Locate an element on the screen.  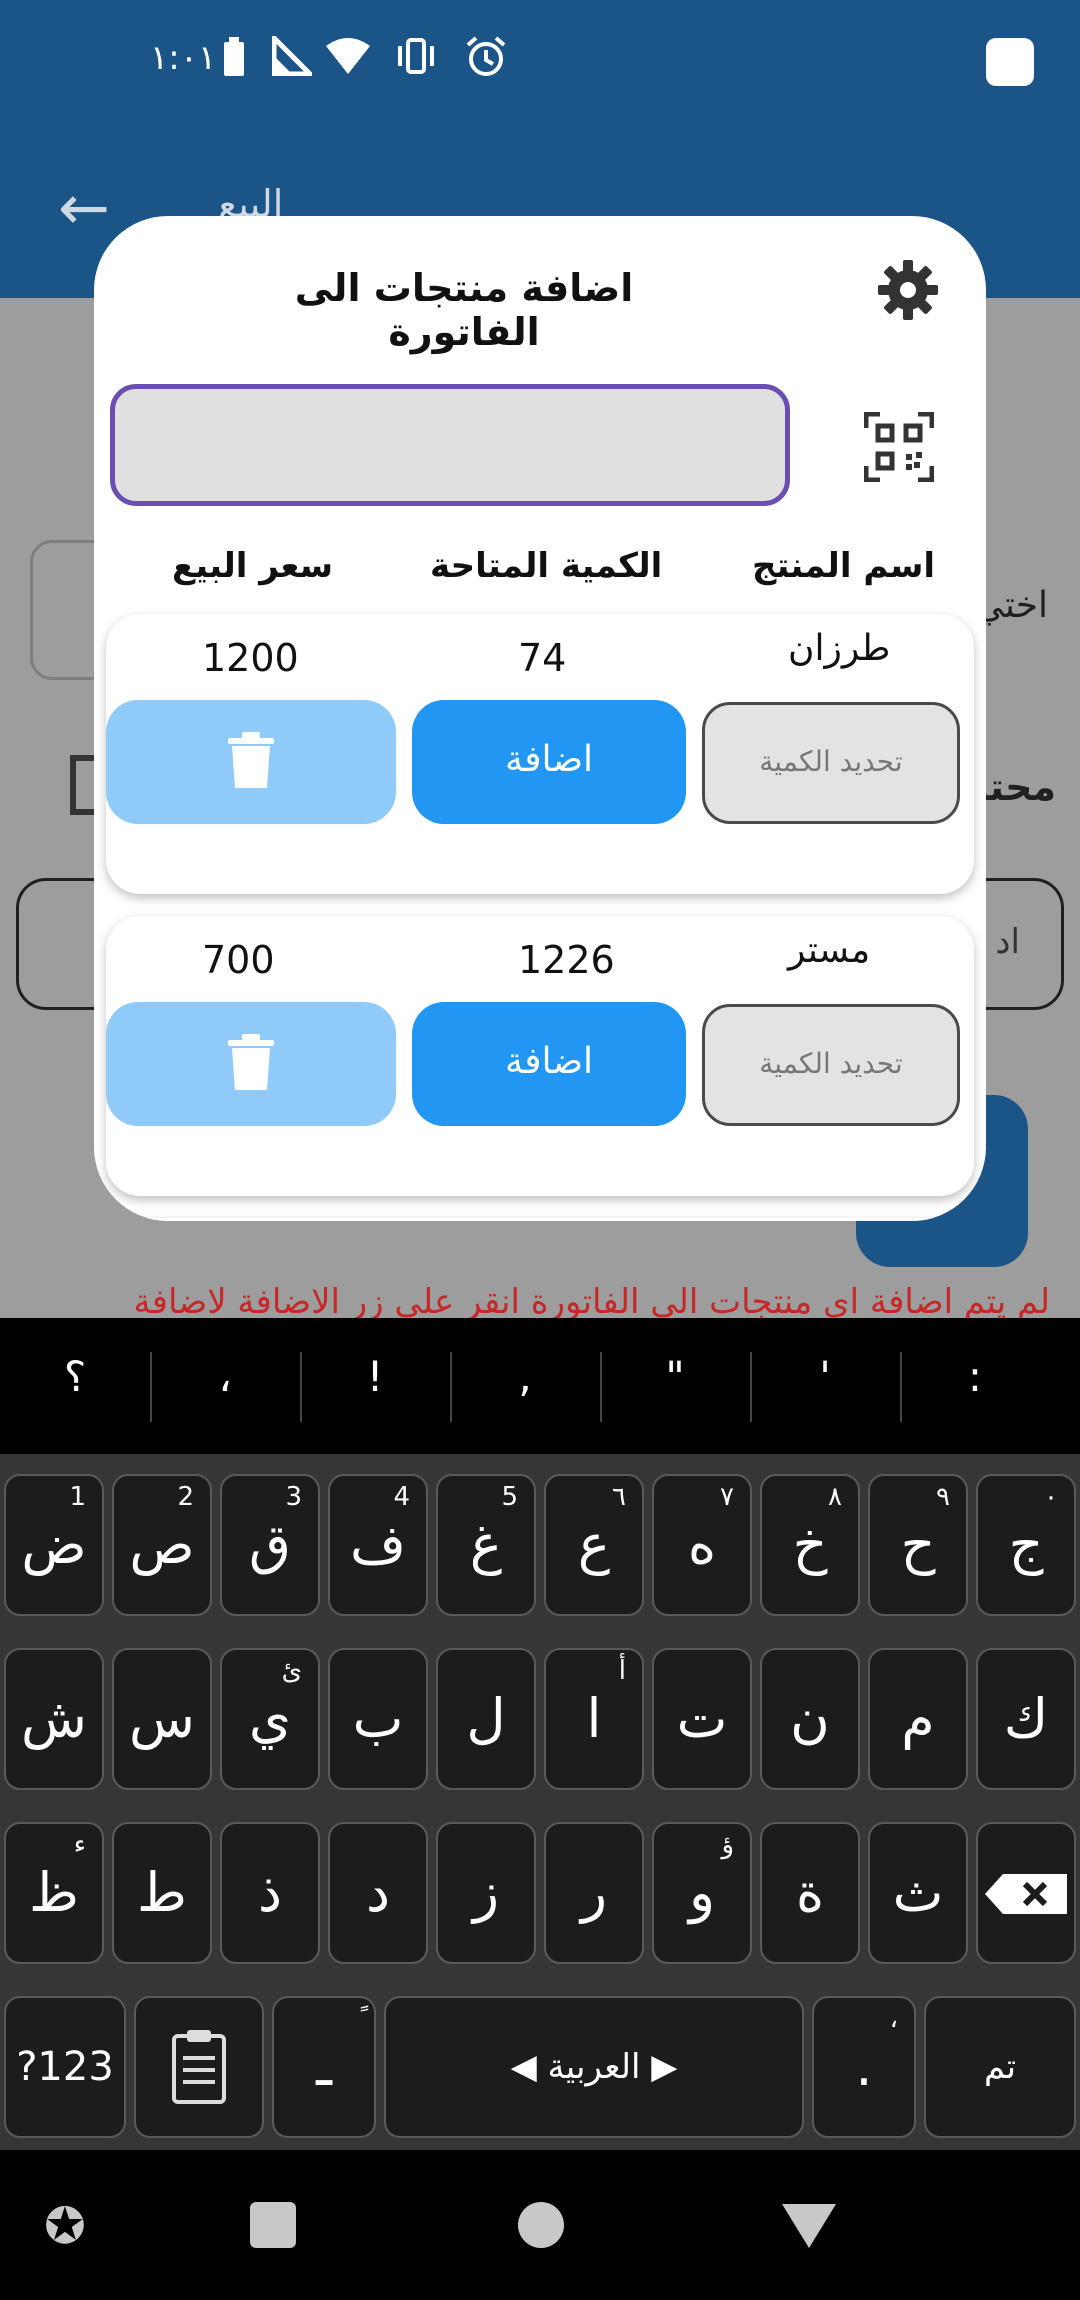
accessibility-icon: ✪ is located at coordinates (65, 2226).